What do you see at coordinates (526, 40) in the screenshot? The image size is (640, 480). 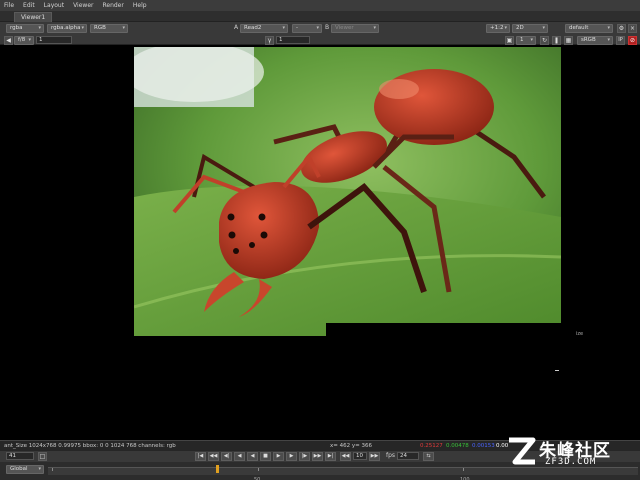 I see `proxy-dropdown: 1` at bounding box center [526, 40].